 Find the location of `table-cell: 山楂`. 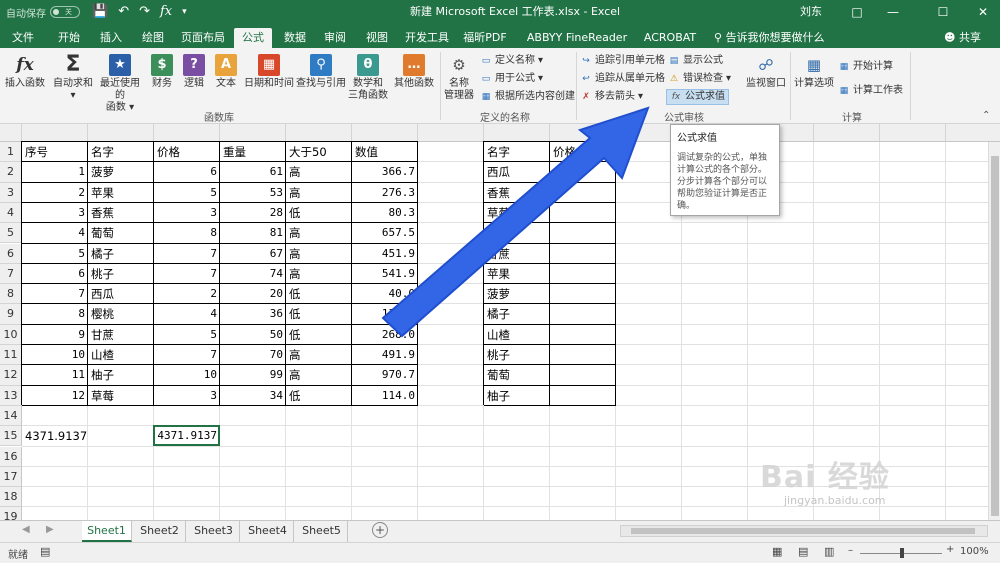

table-cell: 山楂 is located at coordinates (121, 355).